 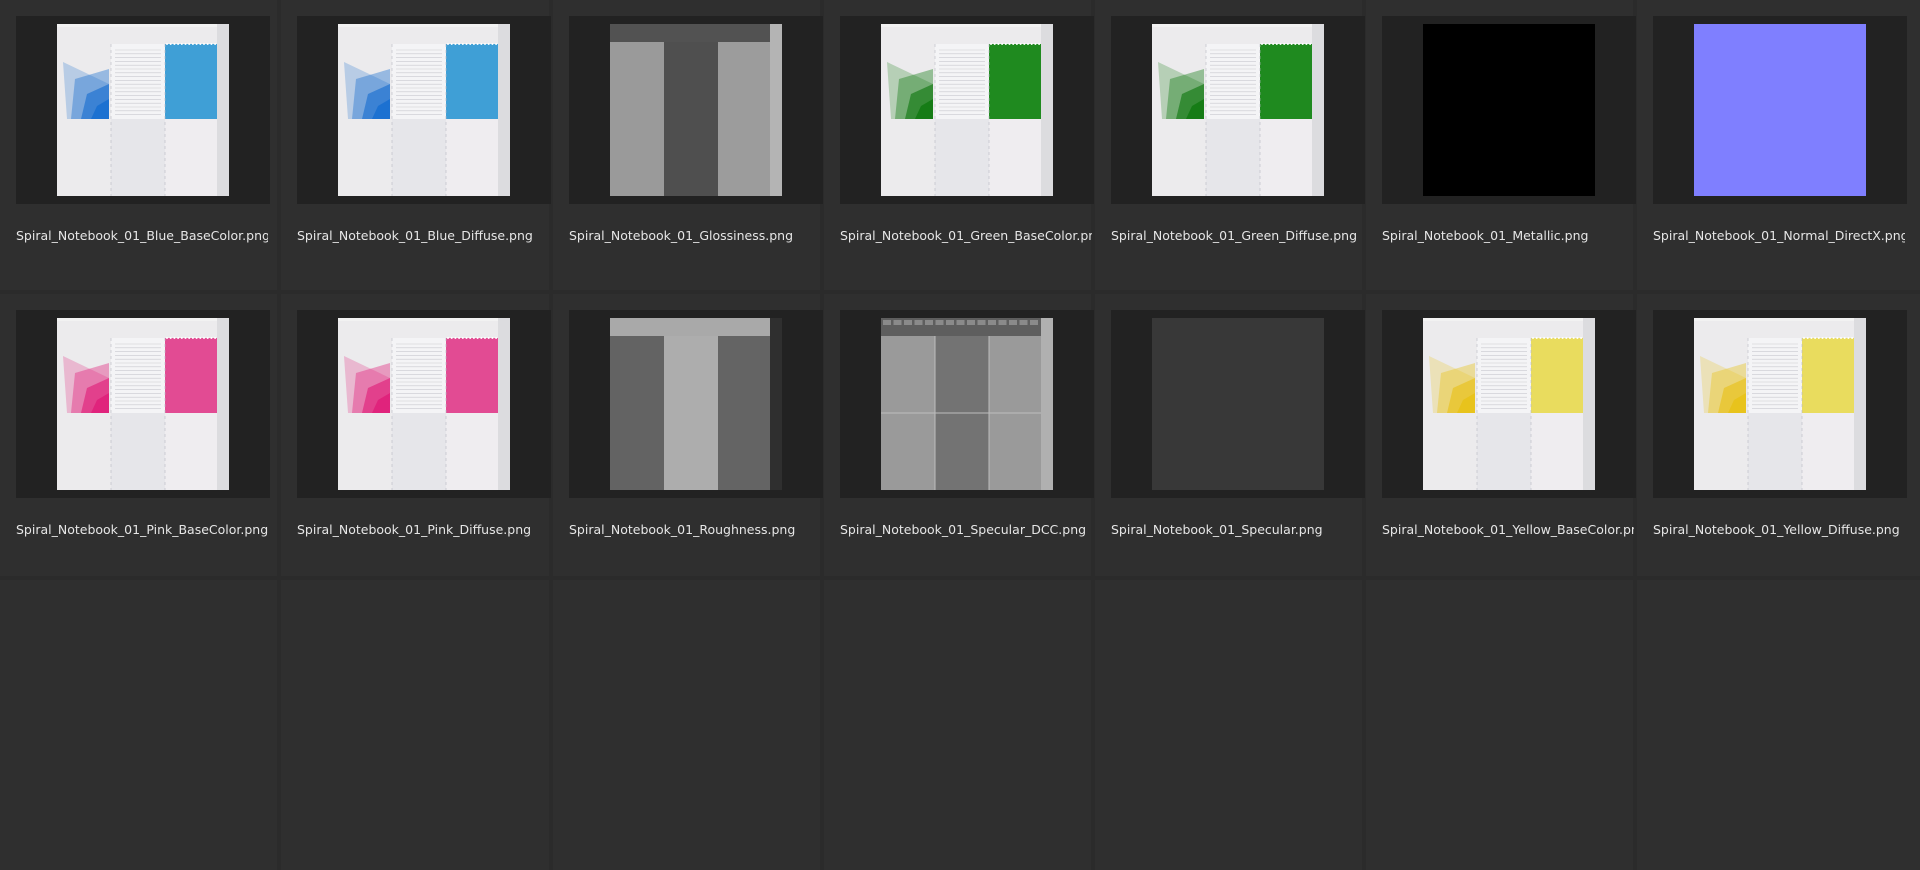 I want to click on asset-tile: Spiral_Notebook_01_Yellow_BaseColor.png, so click(x=1501, y=435).